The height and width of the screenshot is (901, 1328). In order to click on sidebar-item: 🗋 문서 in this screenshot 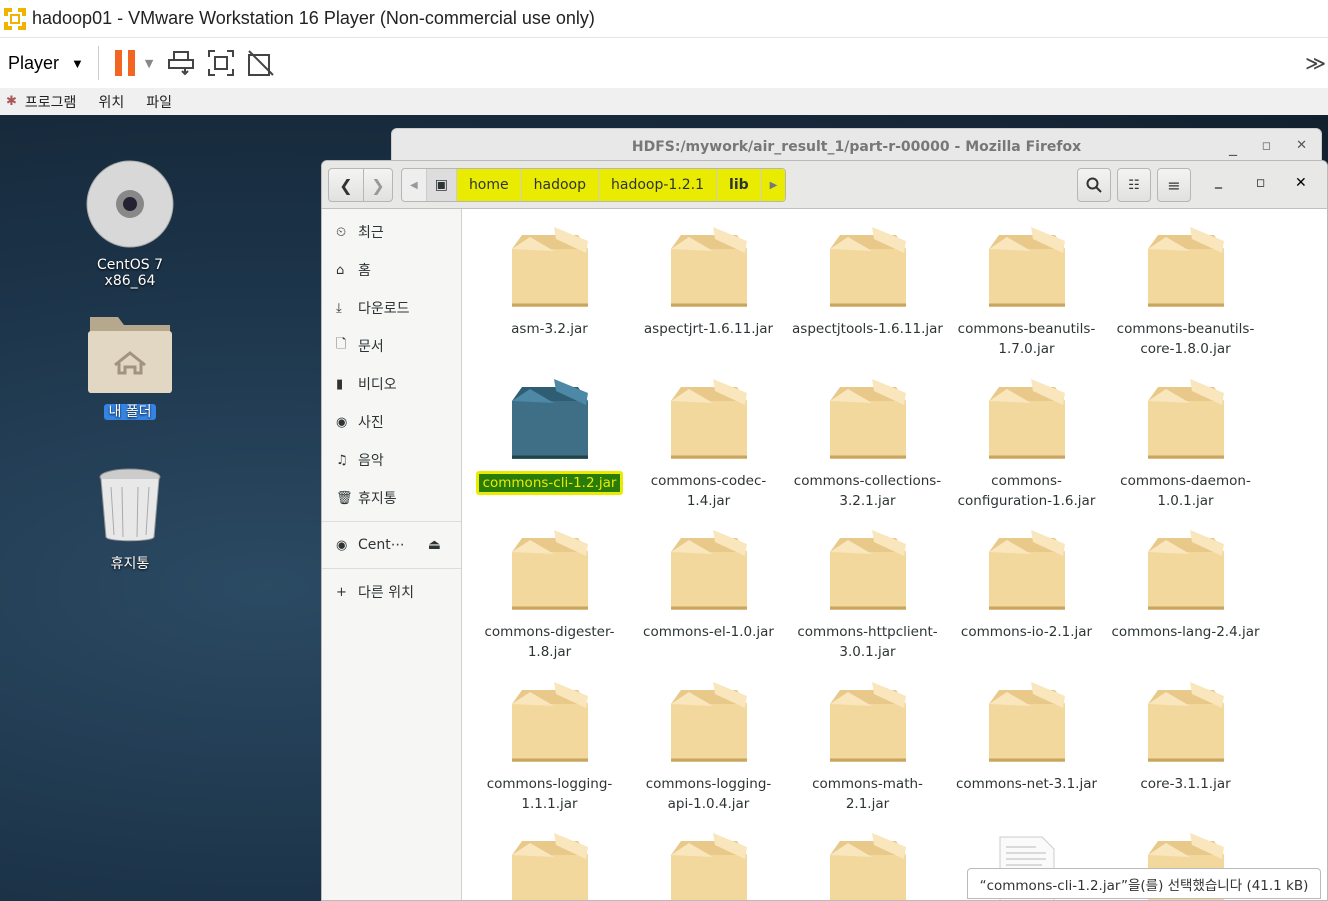, I will do `click(391, 346)`.